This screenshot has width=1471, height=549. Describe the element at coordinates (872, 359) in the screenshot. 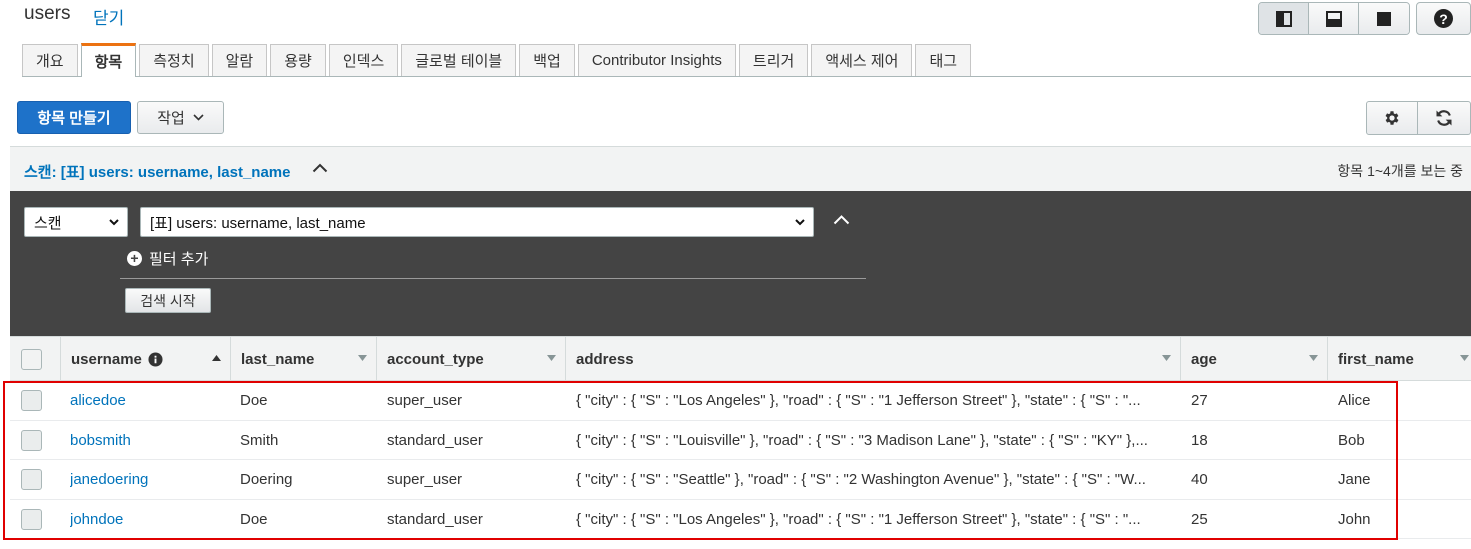

I see `column-header-address: address` at that location.